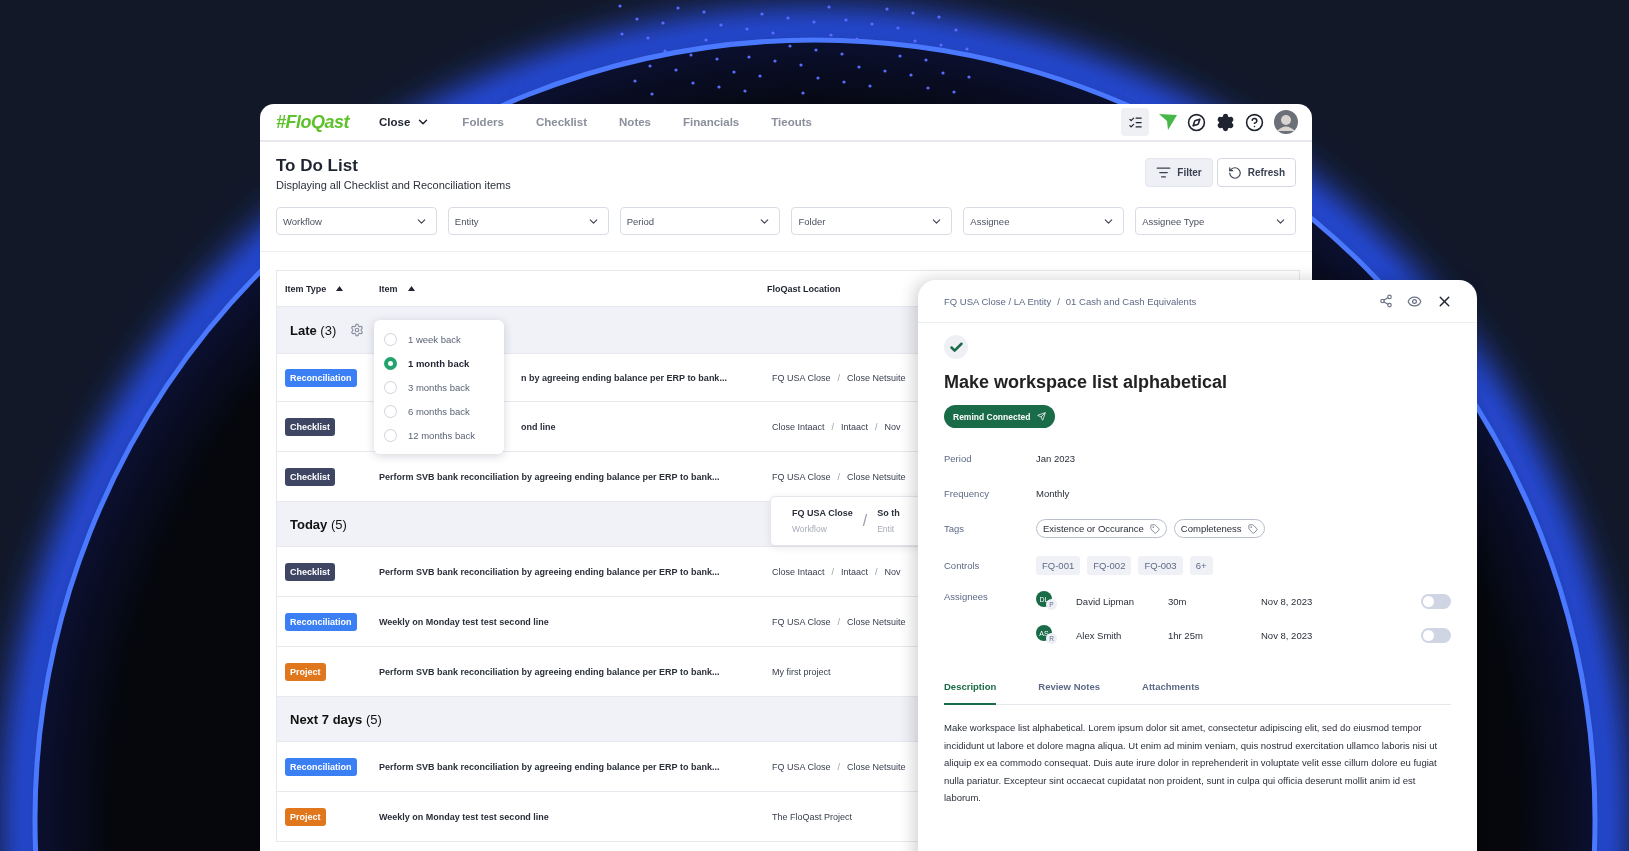 The height and width of the screenshot is (851, 1629). Describe the element at coordinates (306, 288) in the screenshot. I see `column-header: Item Type` at that location.